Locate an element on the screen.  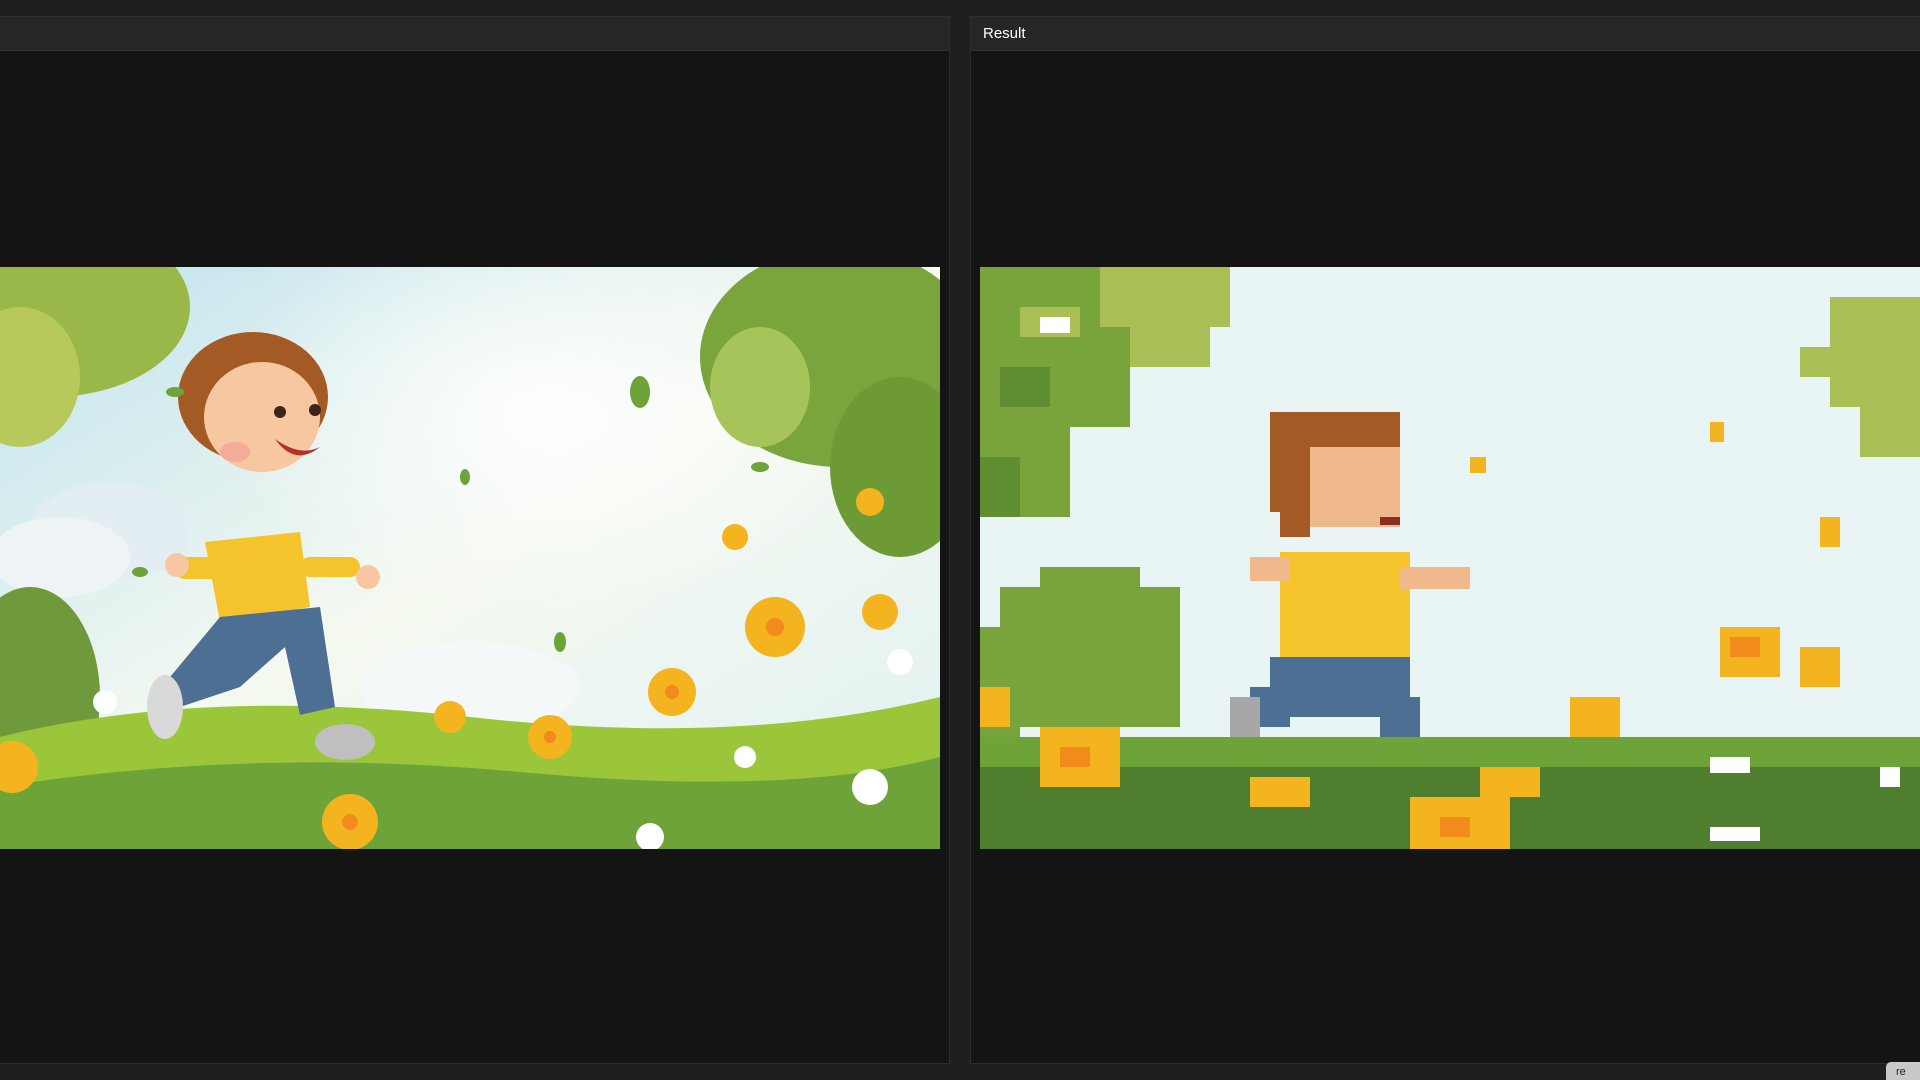
source-panel-header is located at coordinates (474, 34).